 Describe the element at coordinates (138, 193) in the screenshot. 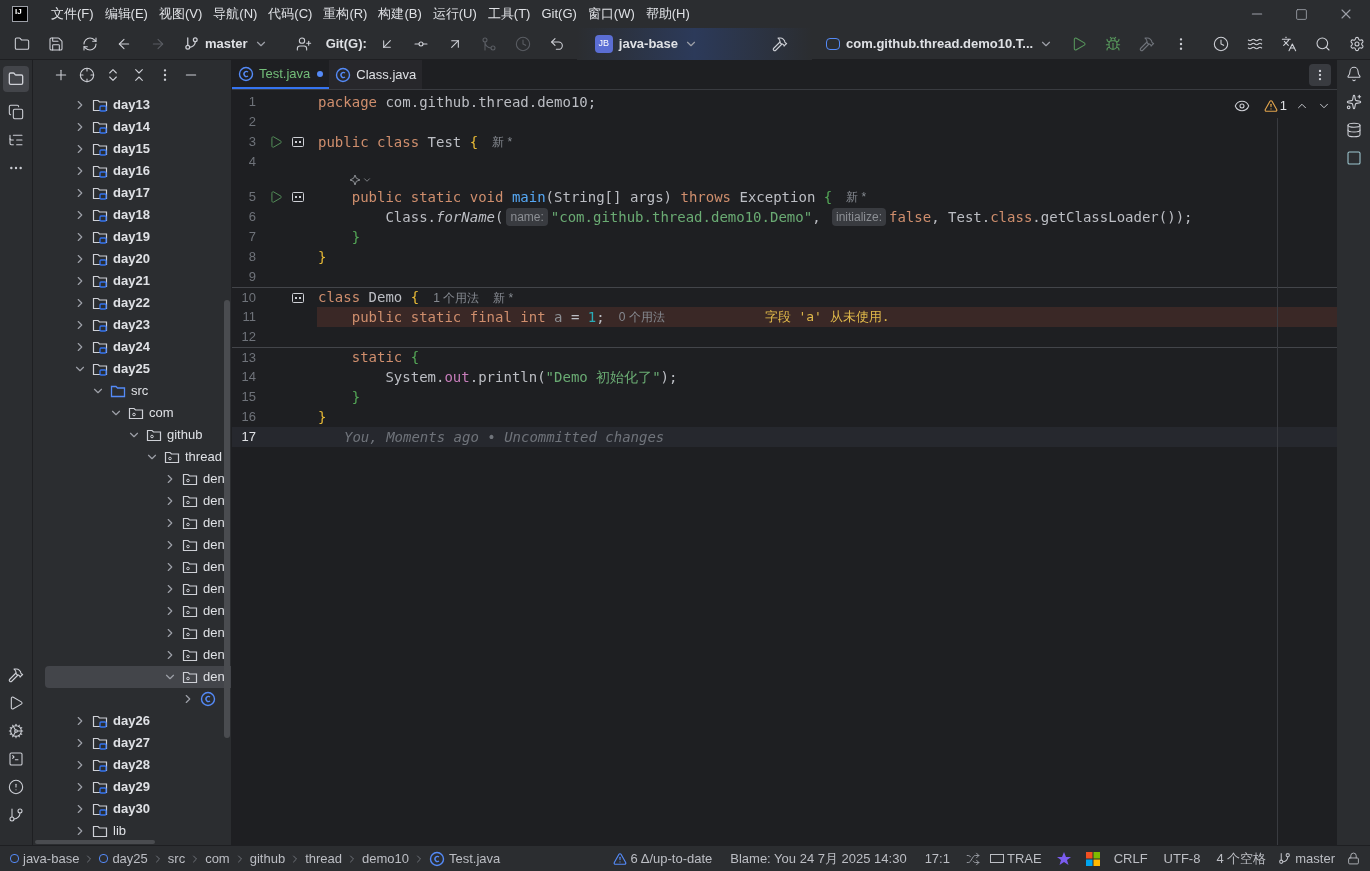

I see `tree-item: day17` at that location.